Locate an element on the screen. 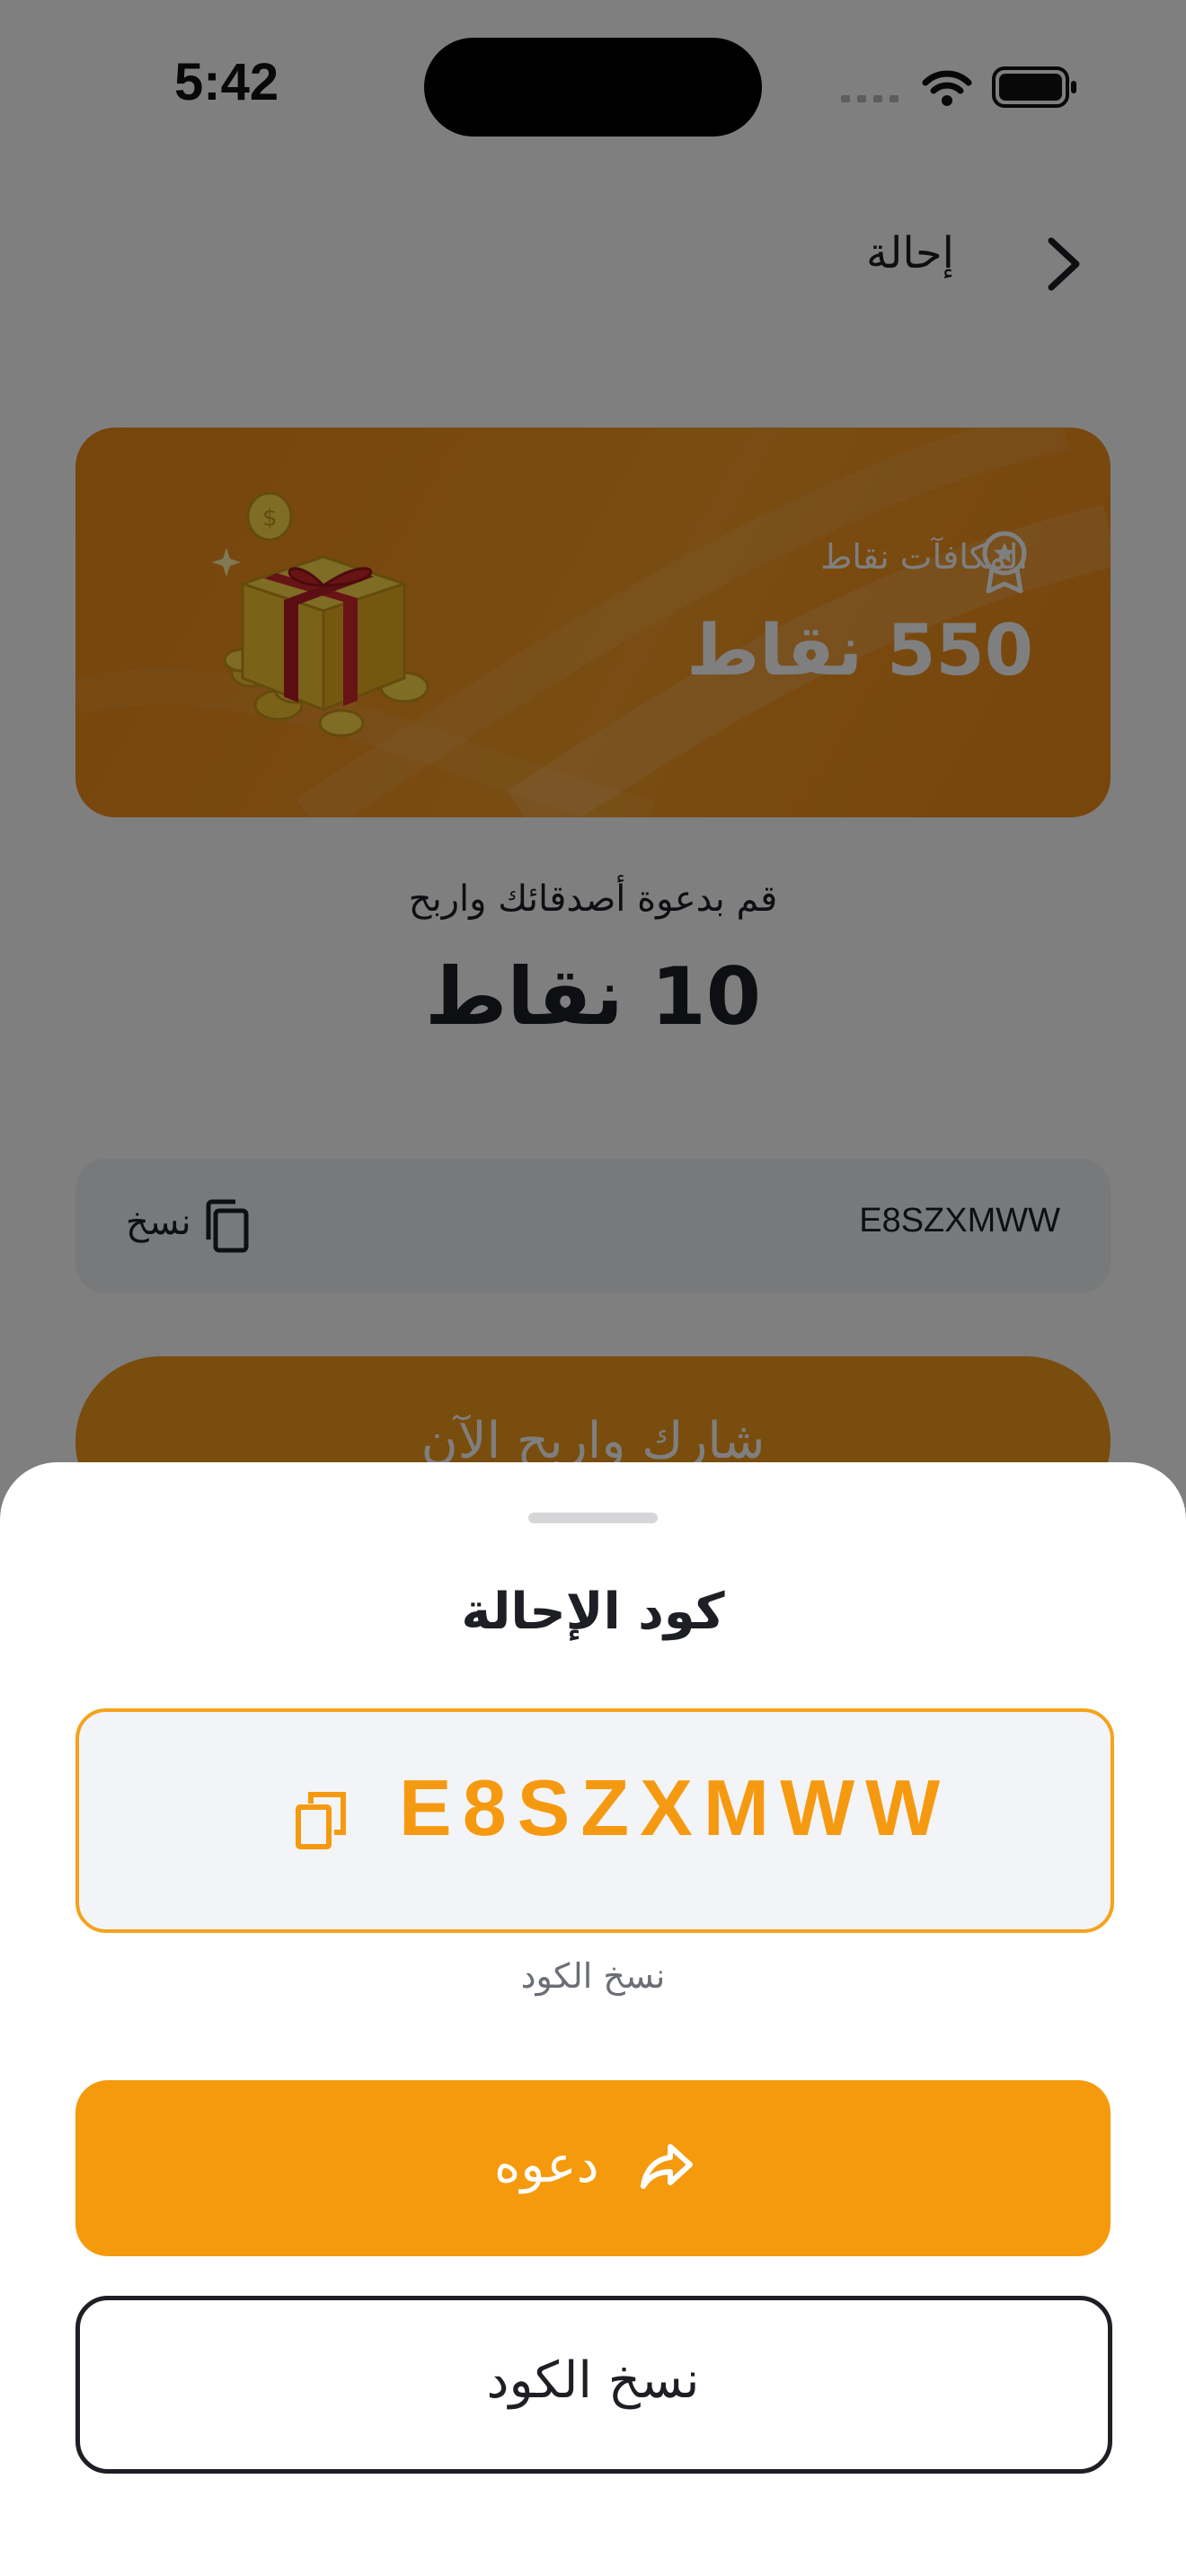 This screenshot has width=1186, height=2576. share-arrow-icon is located at coordinates (667, 2166).